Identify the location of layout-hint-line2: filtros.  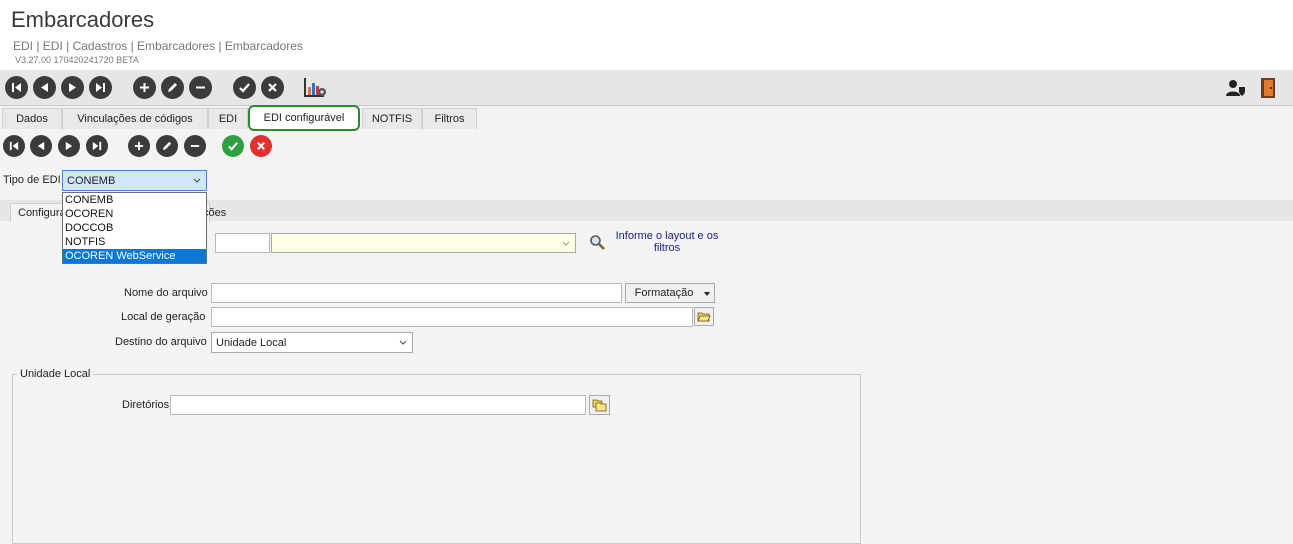
(667, 248).